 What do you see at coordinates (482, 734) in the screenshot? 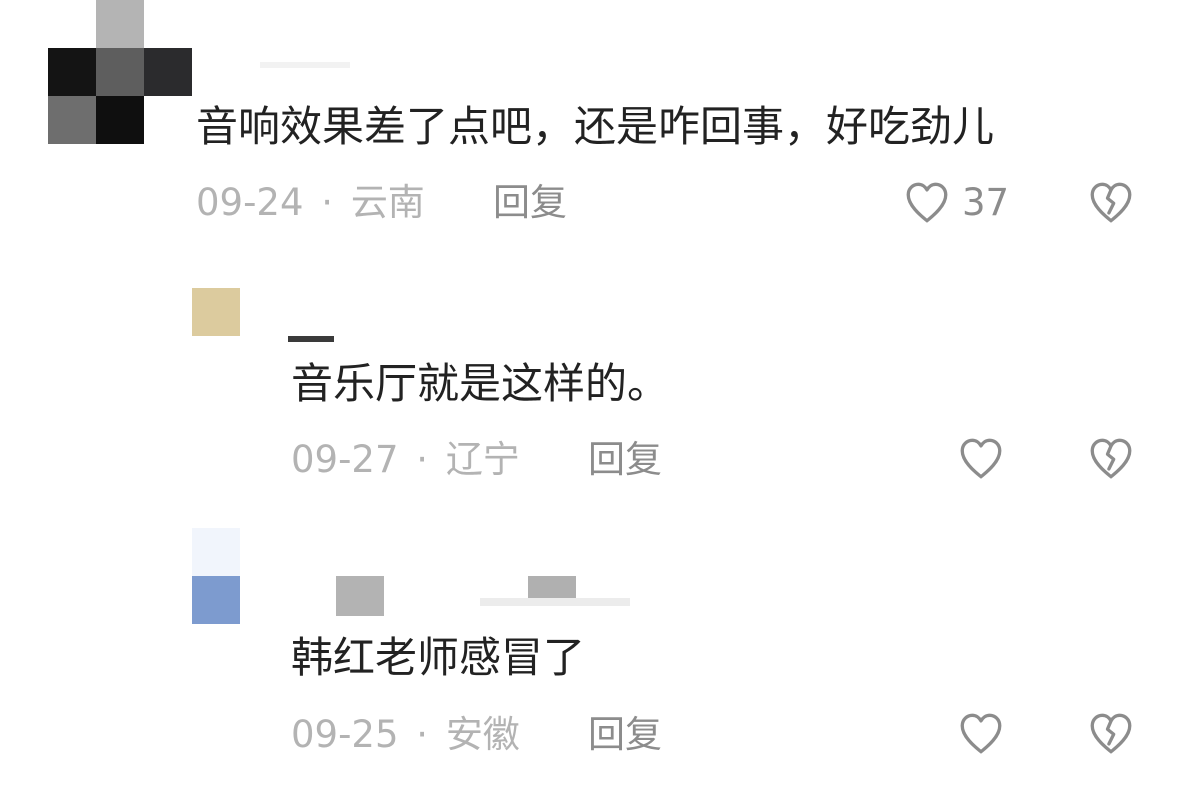
I see `comment-location: 安徽` at bounding box center [482, 734].